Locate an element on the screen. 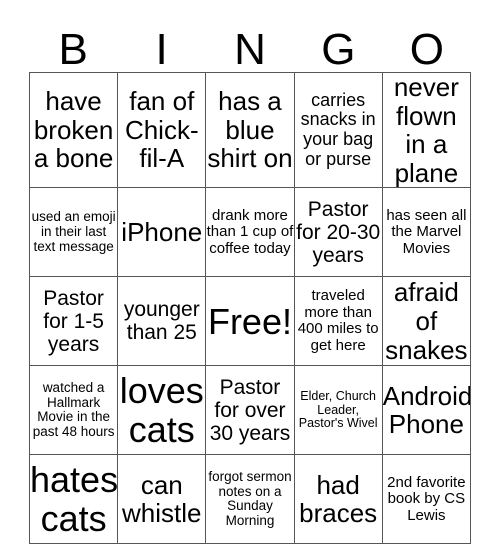 This screenshot has width=500, height=544. header-letter-n: N is located at coordinates (250, 49).